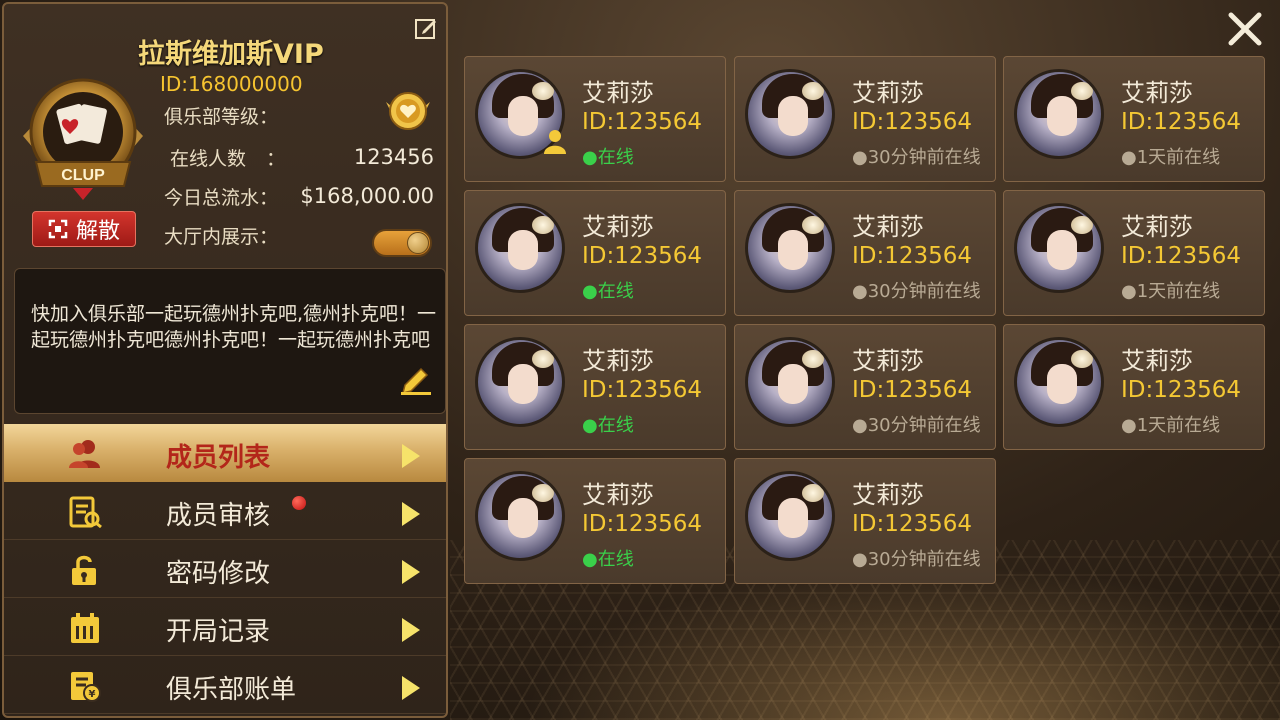  Describe the element at coordinates (408, 111) in the screenshot. I see `heart-level-badge-icon` at that location.